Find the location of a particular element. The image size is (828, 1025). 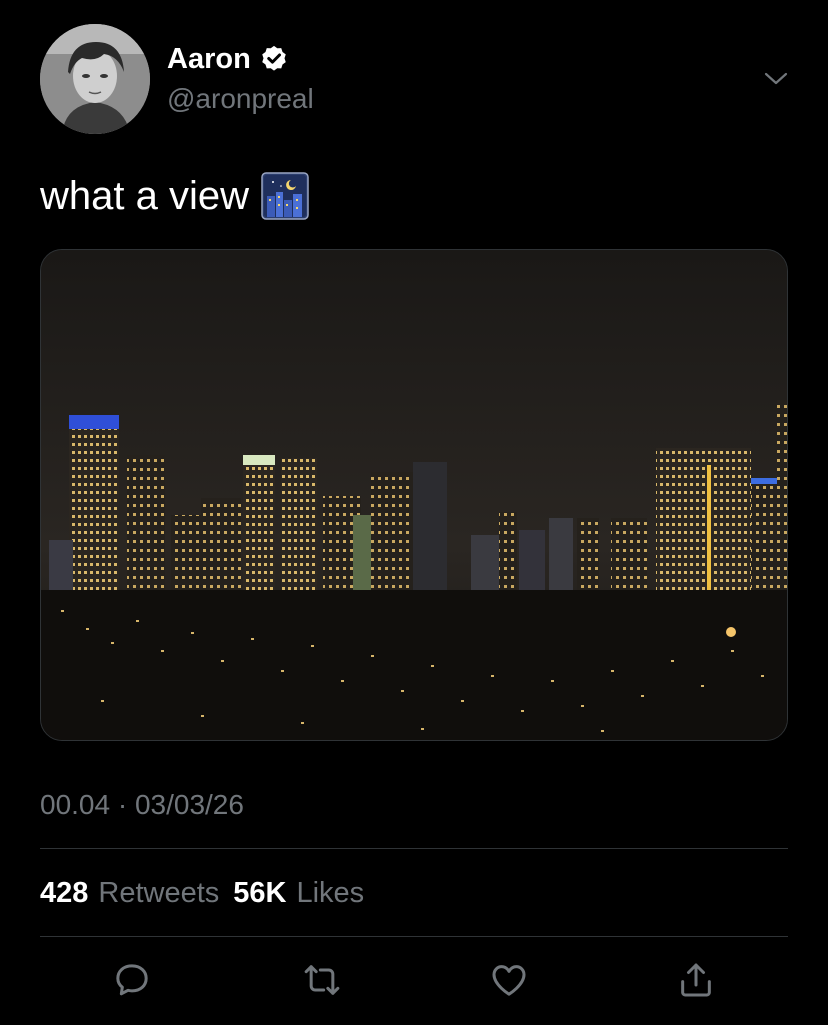

tweet-text-content: what a view is located at coordinates (144, 196).